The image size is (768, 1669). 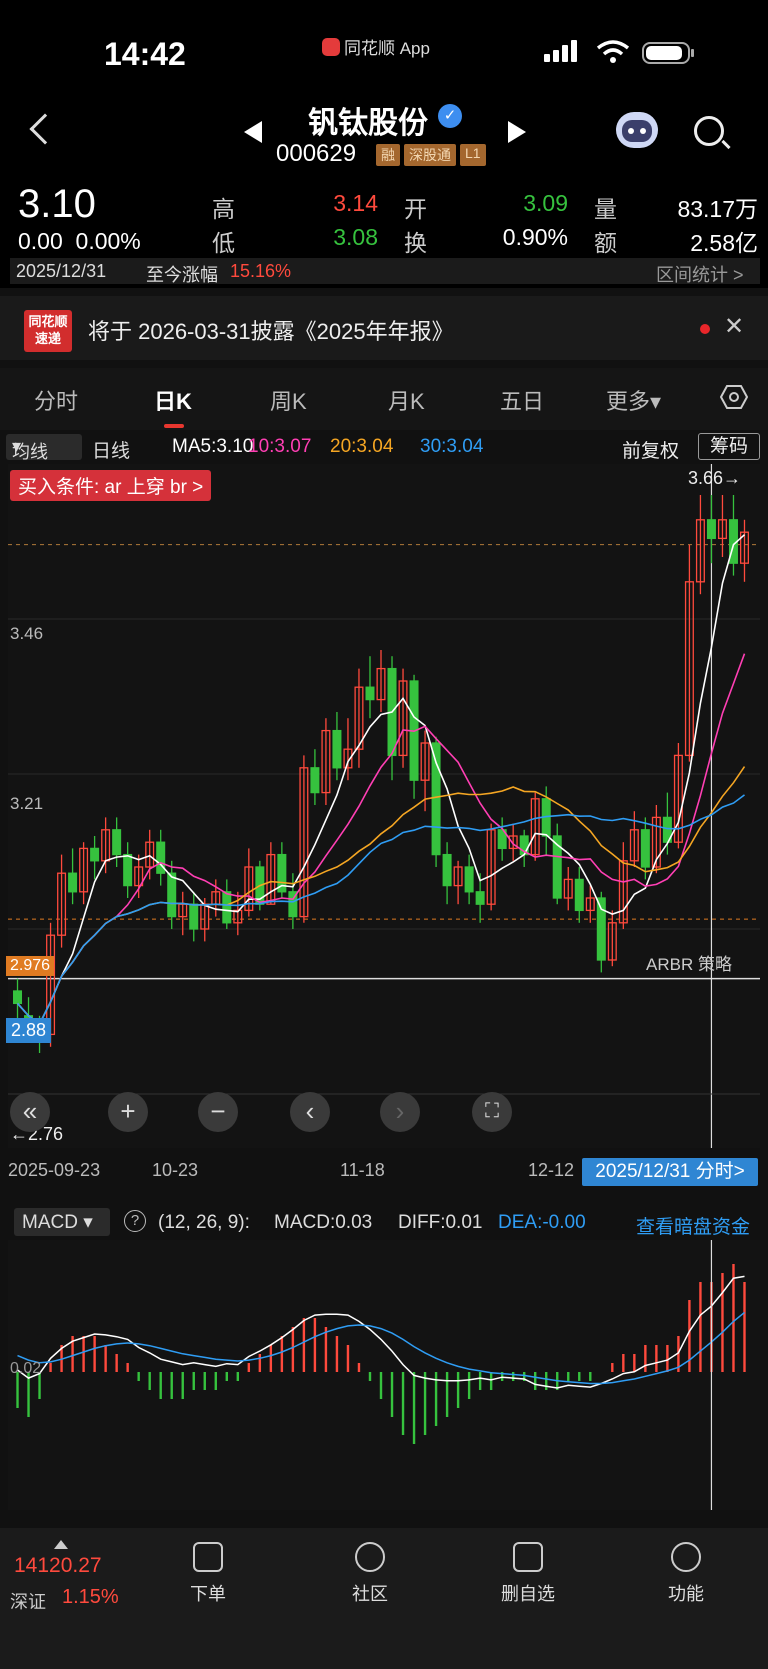 I want to click on macd-y-label: 0.02, so click(x=26, y=1368).